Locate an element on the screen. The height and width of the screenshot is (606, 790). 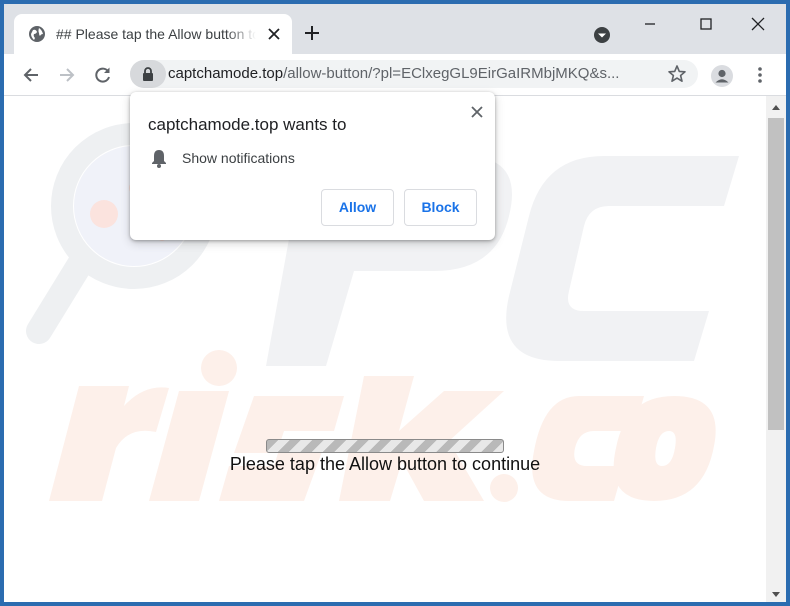
vertical-scrollbar is located at coordinates (776, 349).